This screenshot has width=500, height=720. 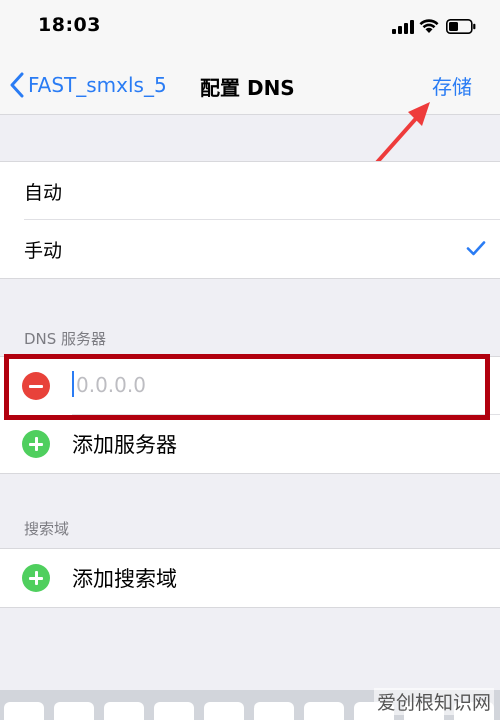 I want to click on dns-mode-manual-label: 手动, so click(x=43, y=250).